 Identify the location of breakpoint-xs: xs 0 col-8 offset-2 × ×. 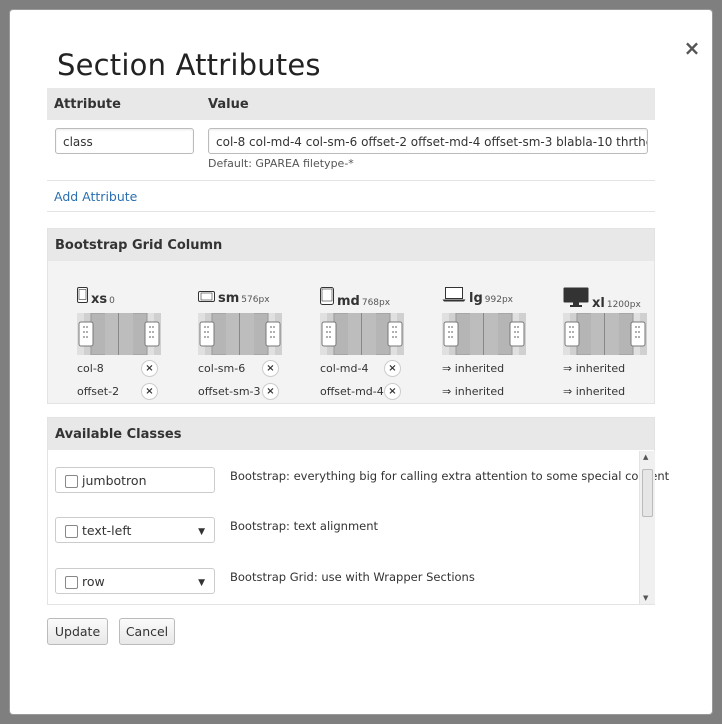
(127, 338).